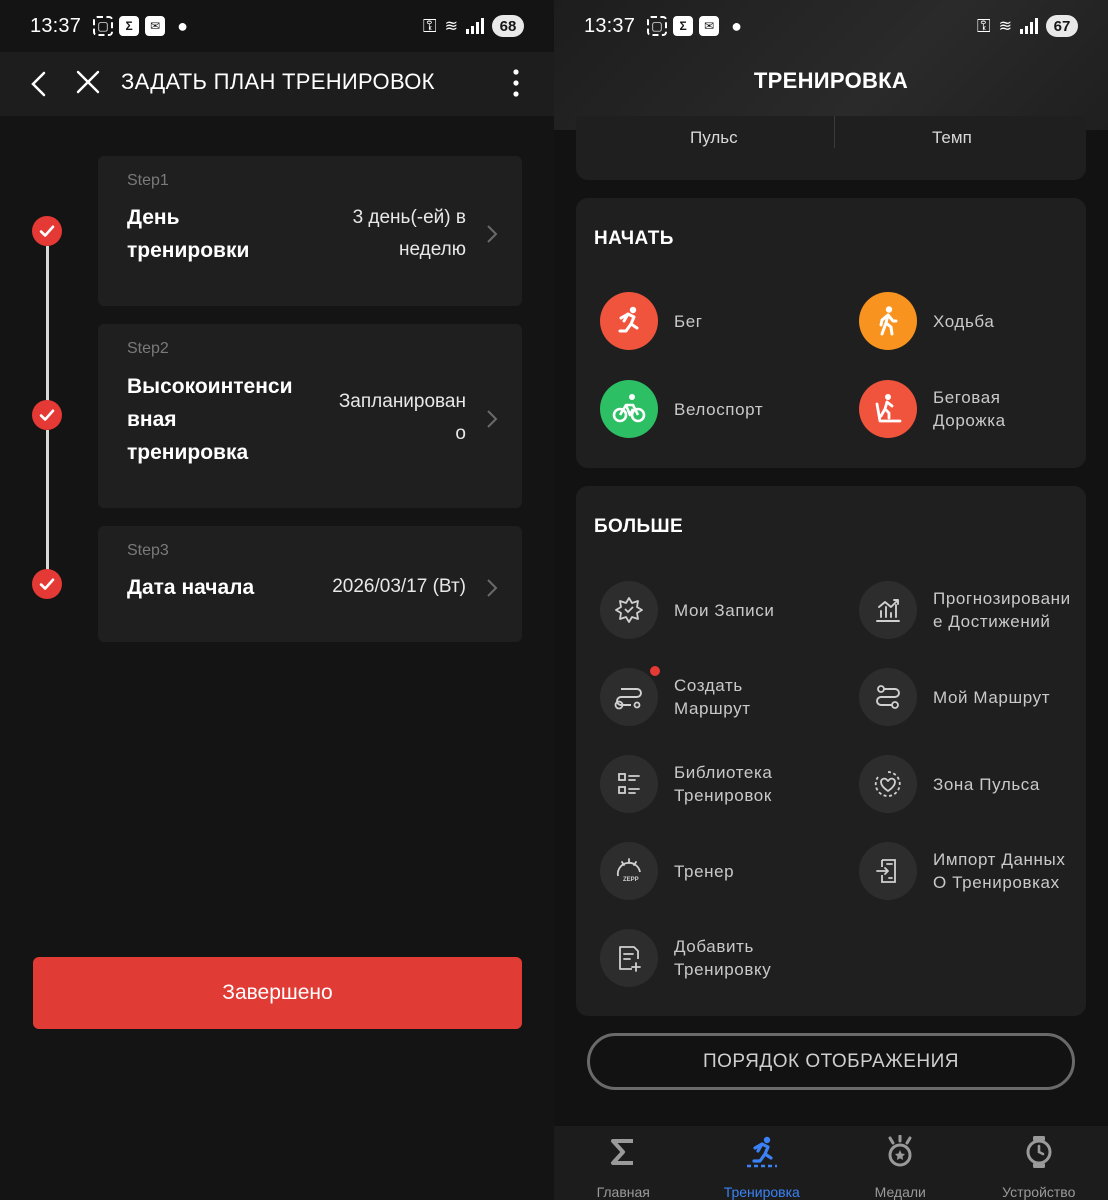 The height and width of the screenshot is (1200, 1108). What do you see at coordinates (1062, 26) in the screenshot?
I see `battery-indicator: 67` at bounding box center [1062, 26].